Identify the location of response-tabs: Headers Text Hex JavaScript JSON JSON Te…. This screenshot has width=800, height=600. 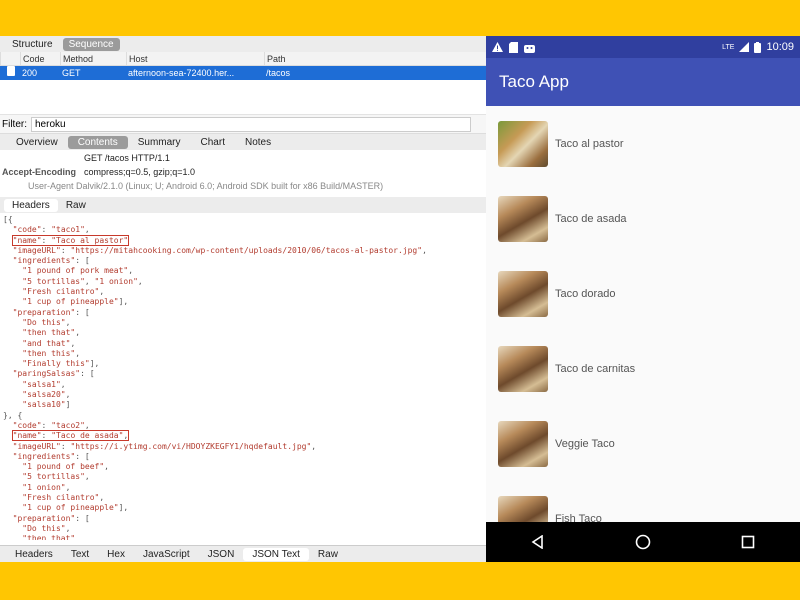
(243, 553).